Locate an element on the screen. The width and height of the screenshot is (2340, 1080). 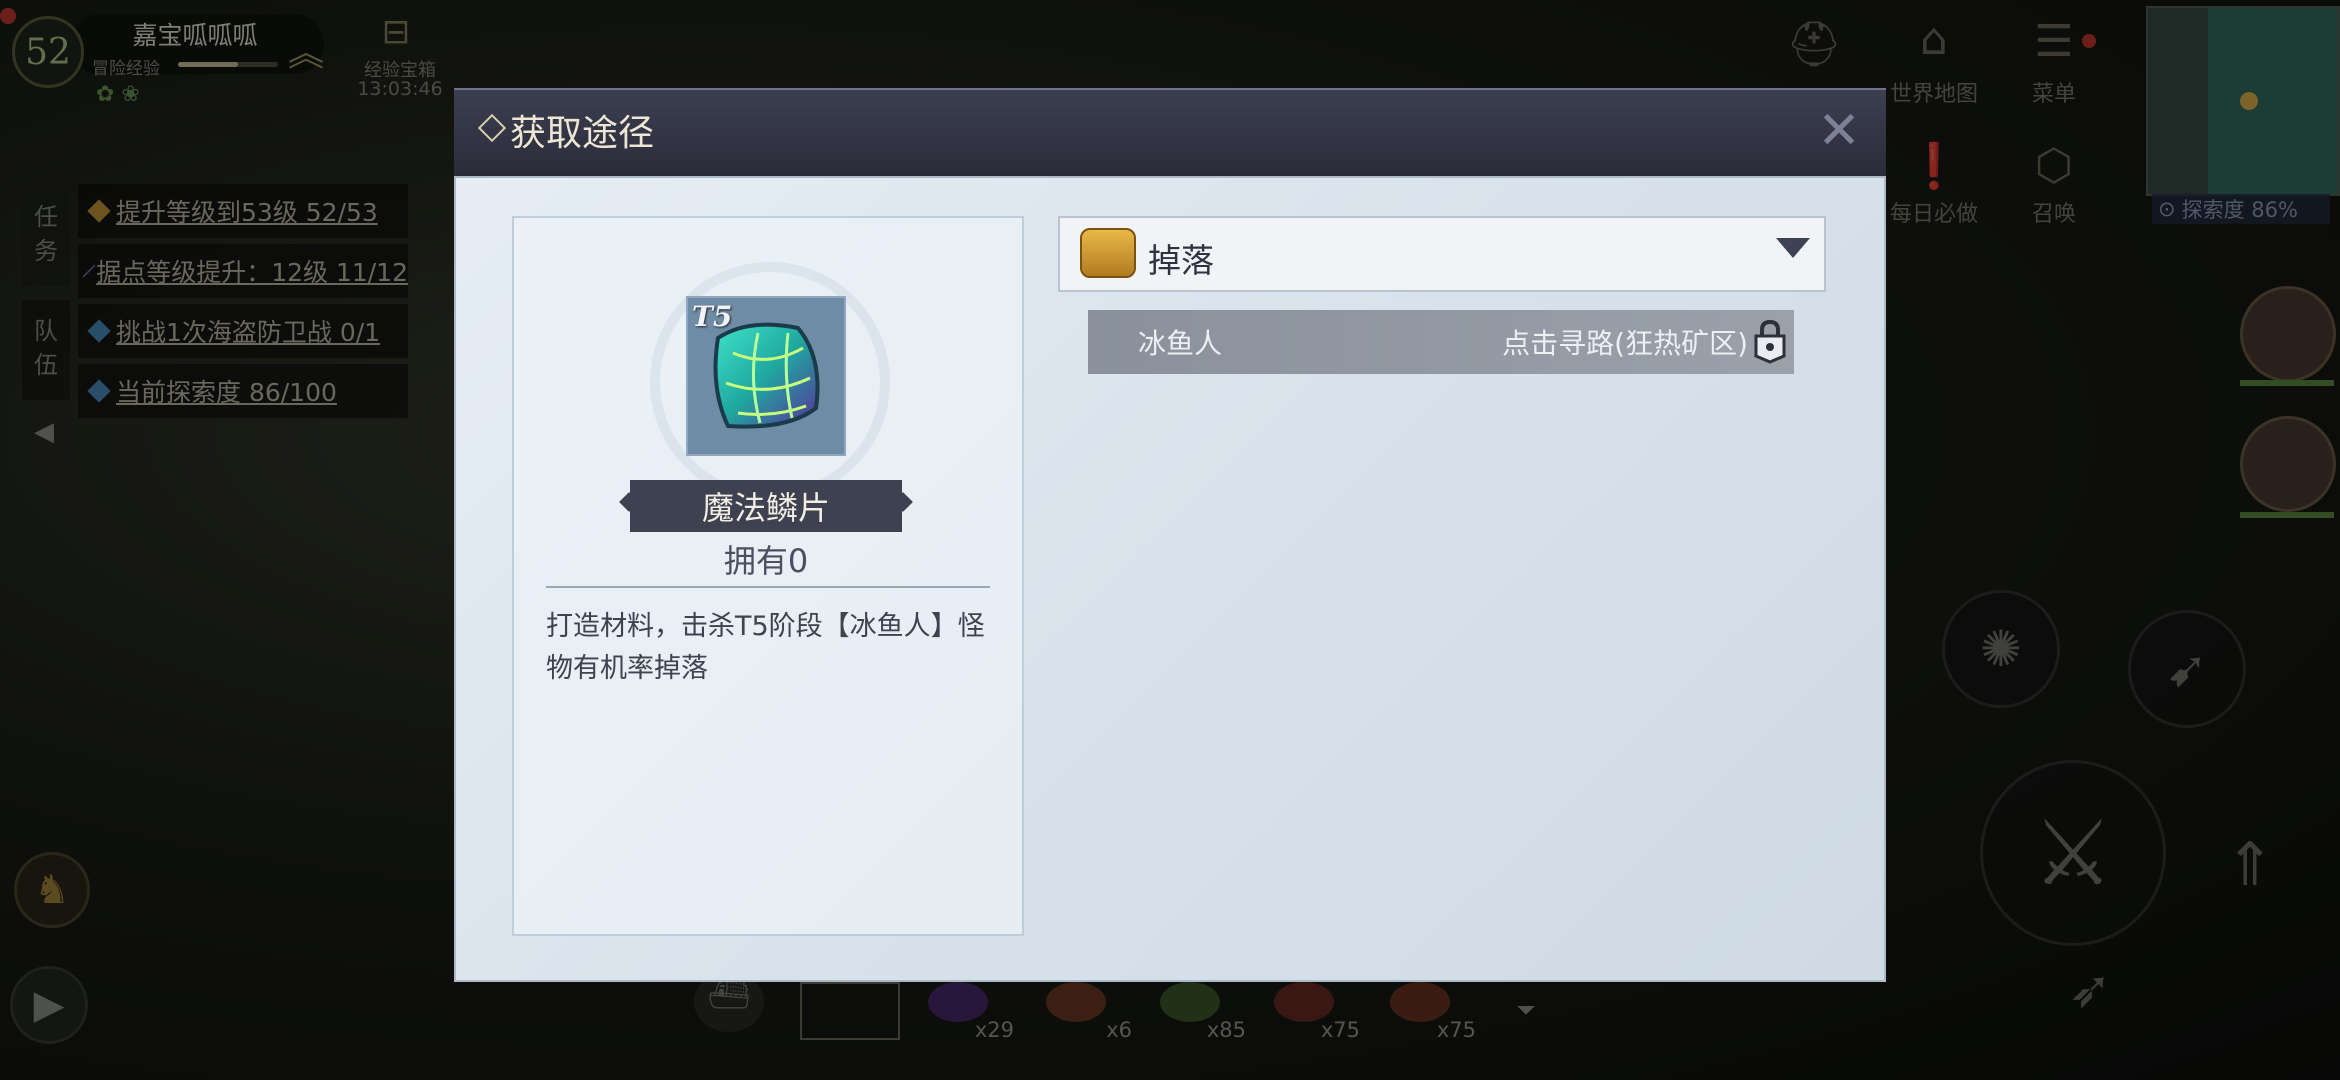
lock-icon is located at coordinates (1770, 341).